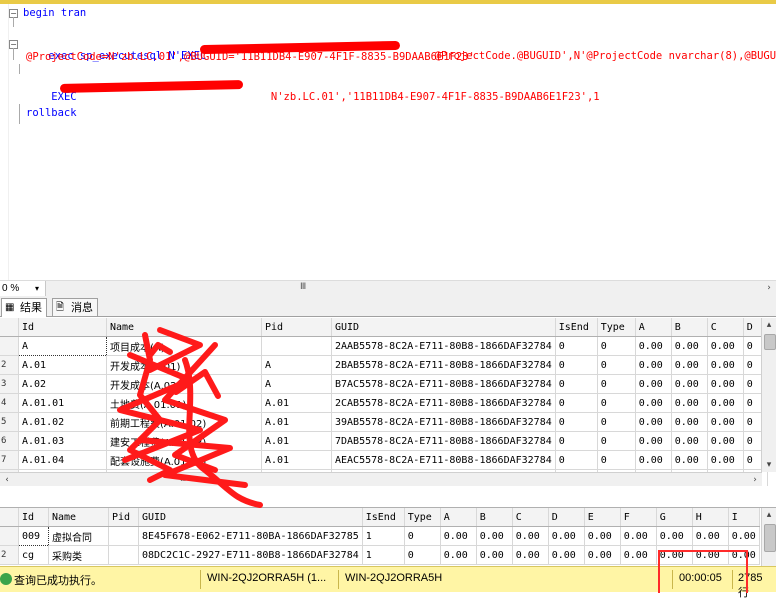  I want to click on column-header: C, so click(530, 517).